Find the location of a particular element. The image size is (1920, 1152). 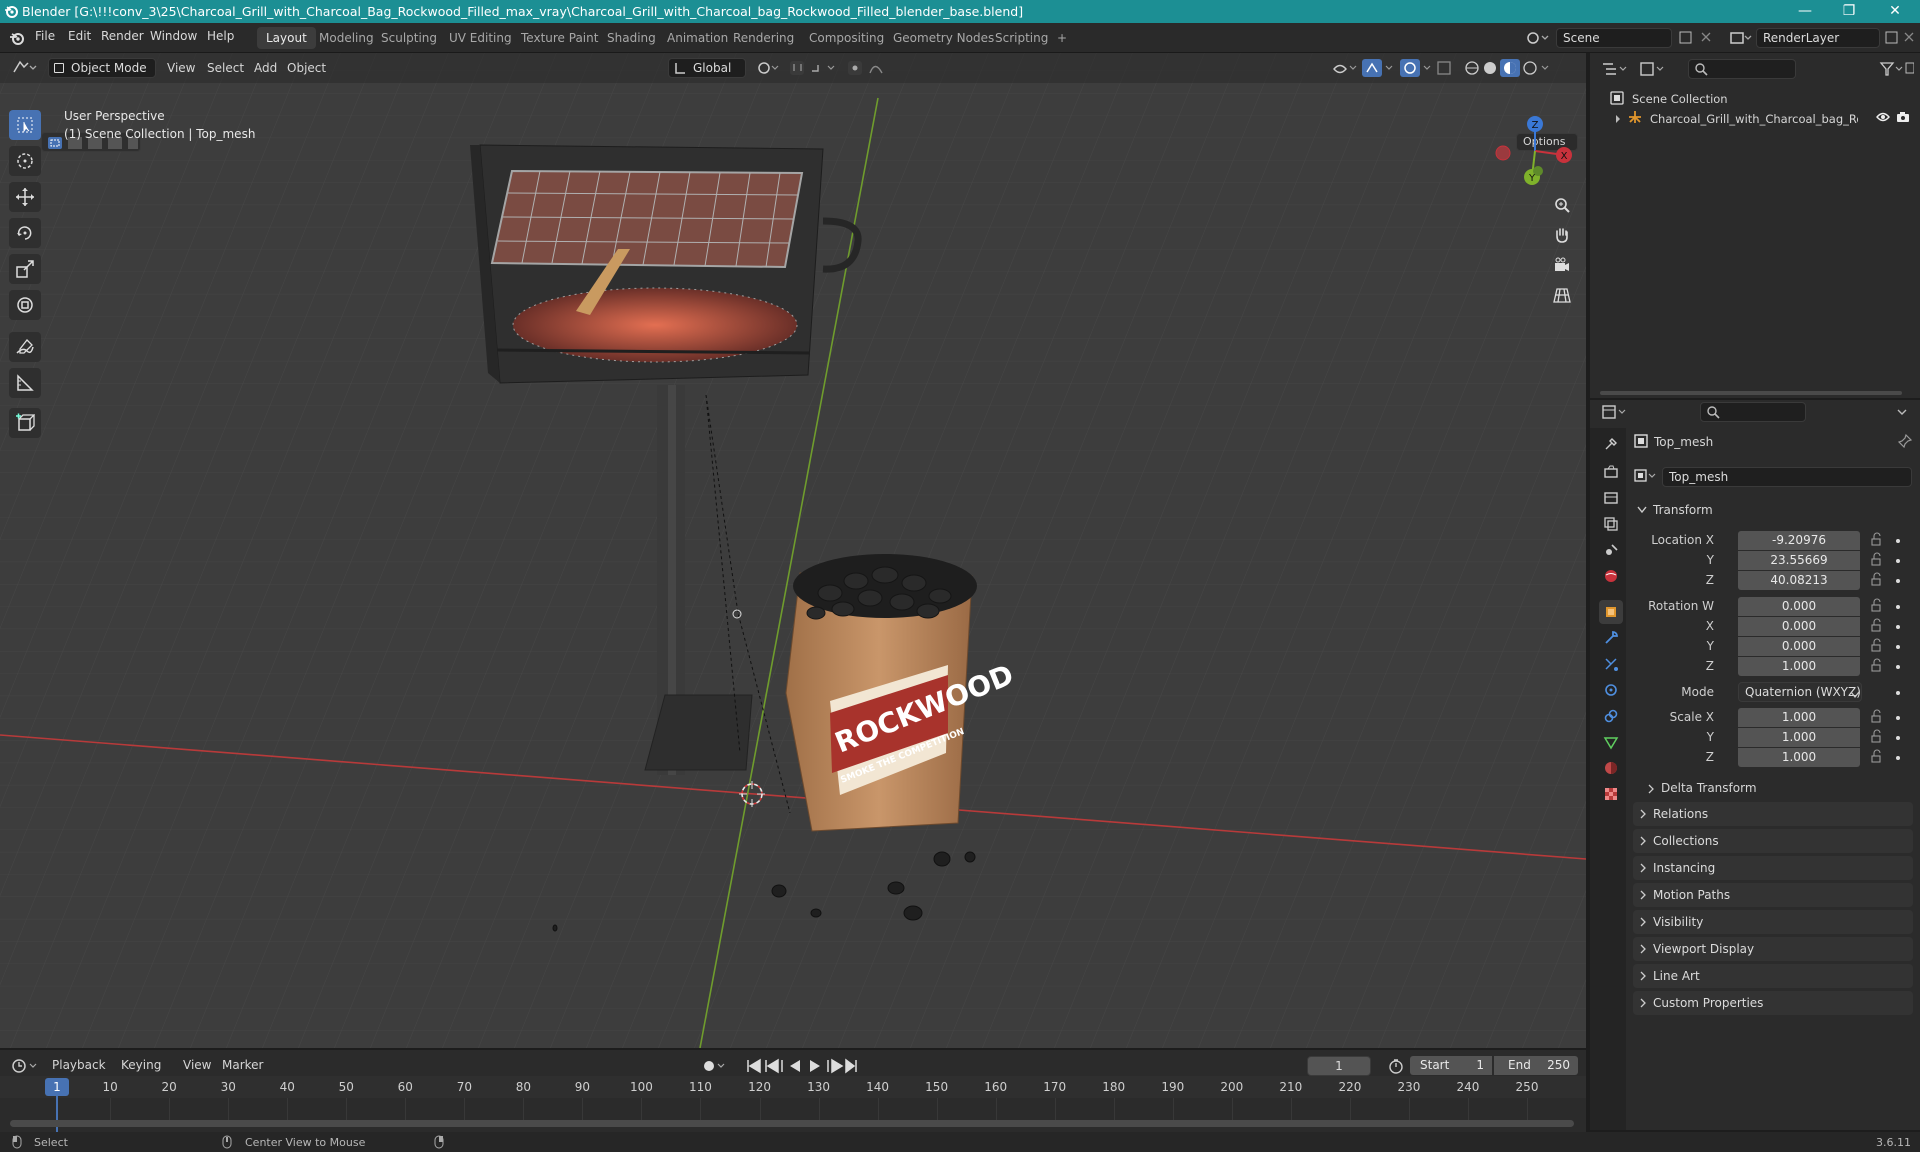

tool-move is located at coordinates (25, 197).